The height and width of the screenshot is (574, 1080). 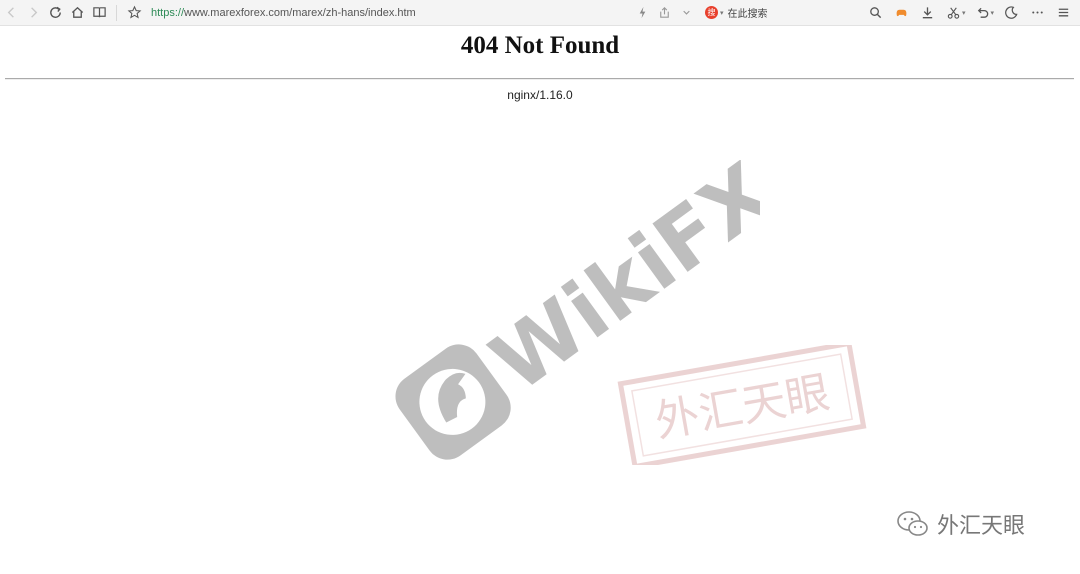 What do you see at coordinates (902, 13) in the screenshot?
I see `game-controller-icon` at bounding box center [902, 13].